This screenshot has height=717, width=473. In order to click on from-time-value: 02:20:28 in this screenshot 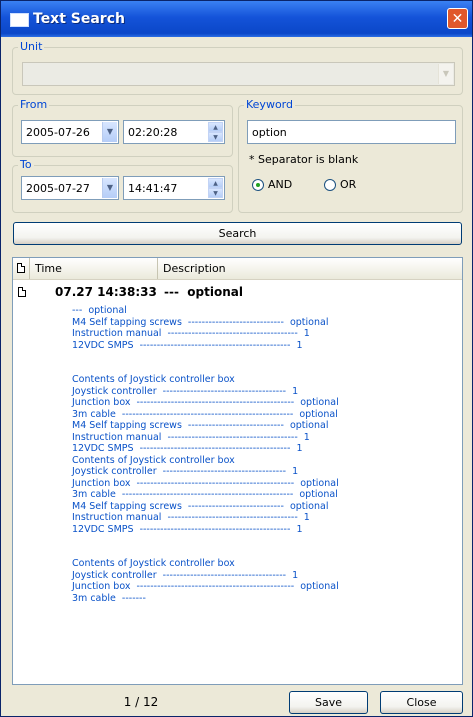, I will do `click(153, 132)`.